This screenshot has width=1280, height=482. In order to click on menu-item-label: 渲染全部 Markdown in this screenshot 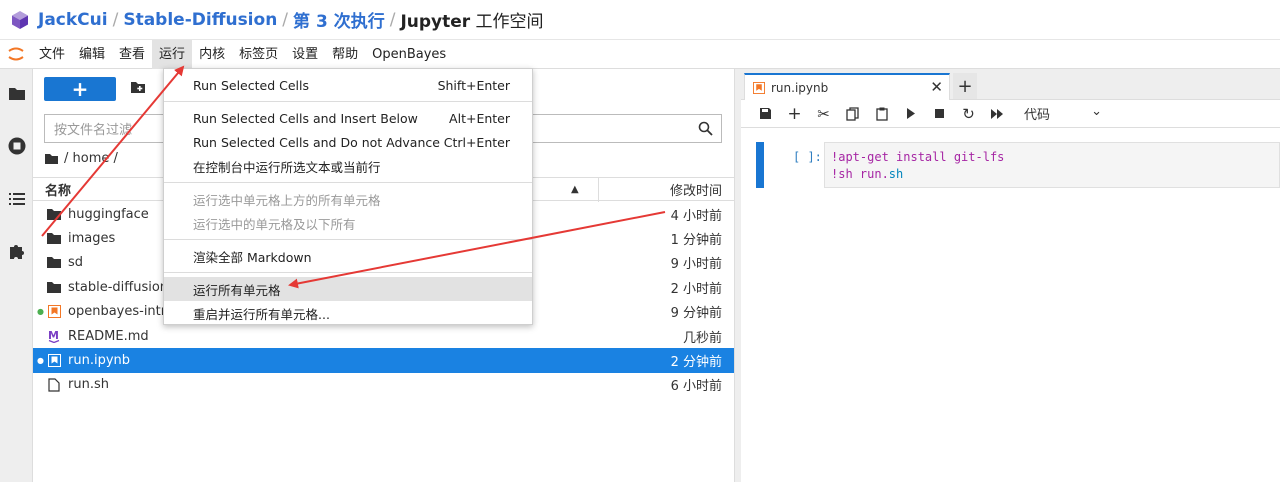, I will do `click(252, 257)`.